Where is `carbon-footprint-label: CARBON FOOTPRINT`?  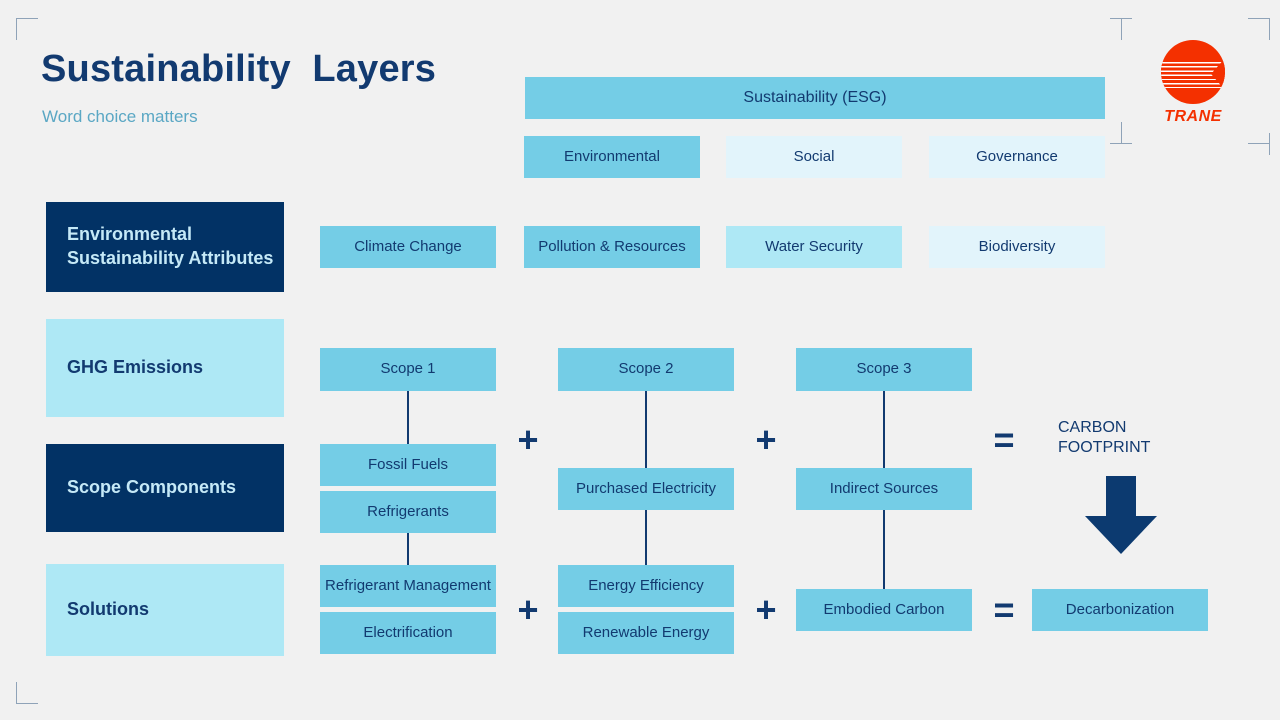 carbon-footprint-label: CARBON FOOTPRINT is located at coordinates (1104, 437).